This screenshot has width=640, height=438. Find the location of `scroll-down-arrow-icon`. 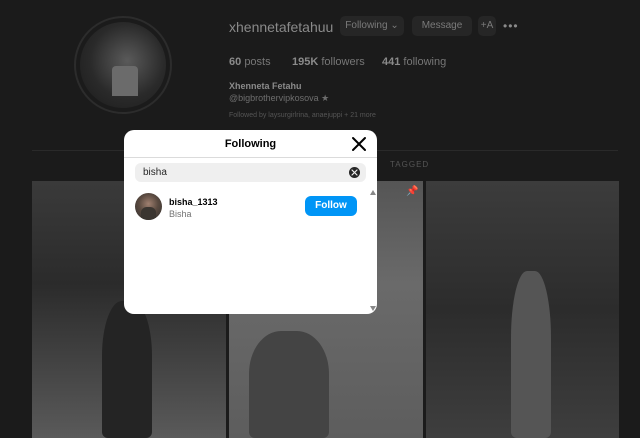

scroll-down-arrow-icon is located at coordinates (373, 308).